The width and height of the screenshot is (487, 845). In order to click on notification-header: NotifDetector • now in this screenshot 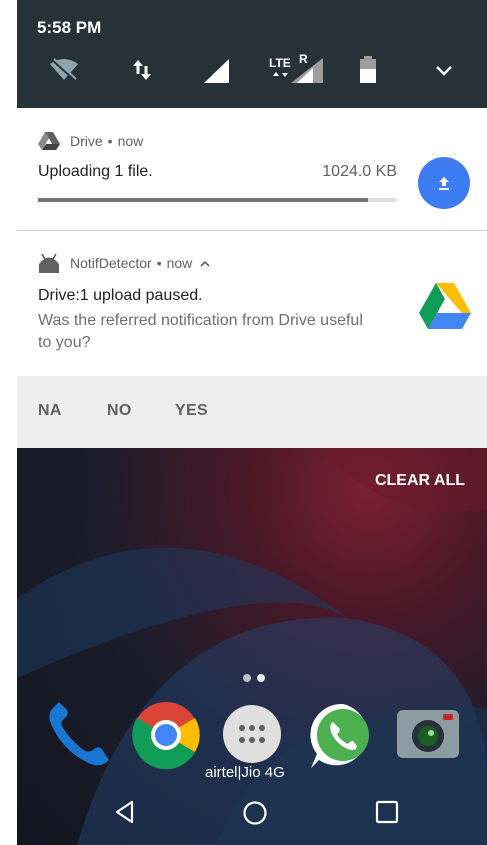, I will do `click(124, 263)`.